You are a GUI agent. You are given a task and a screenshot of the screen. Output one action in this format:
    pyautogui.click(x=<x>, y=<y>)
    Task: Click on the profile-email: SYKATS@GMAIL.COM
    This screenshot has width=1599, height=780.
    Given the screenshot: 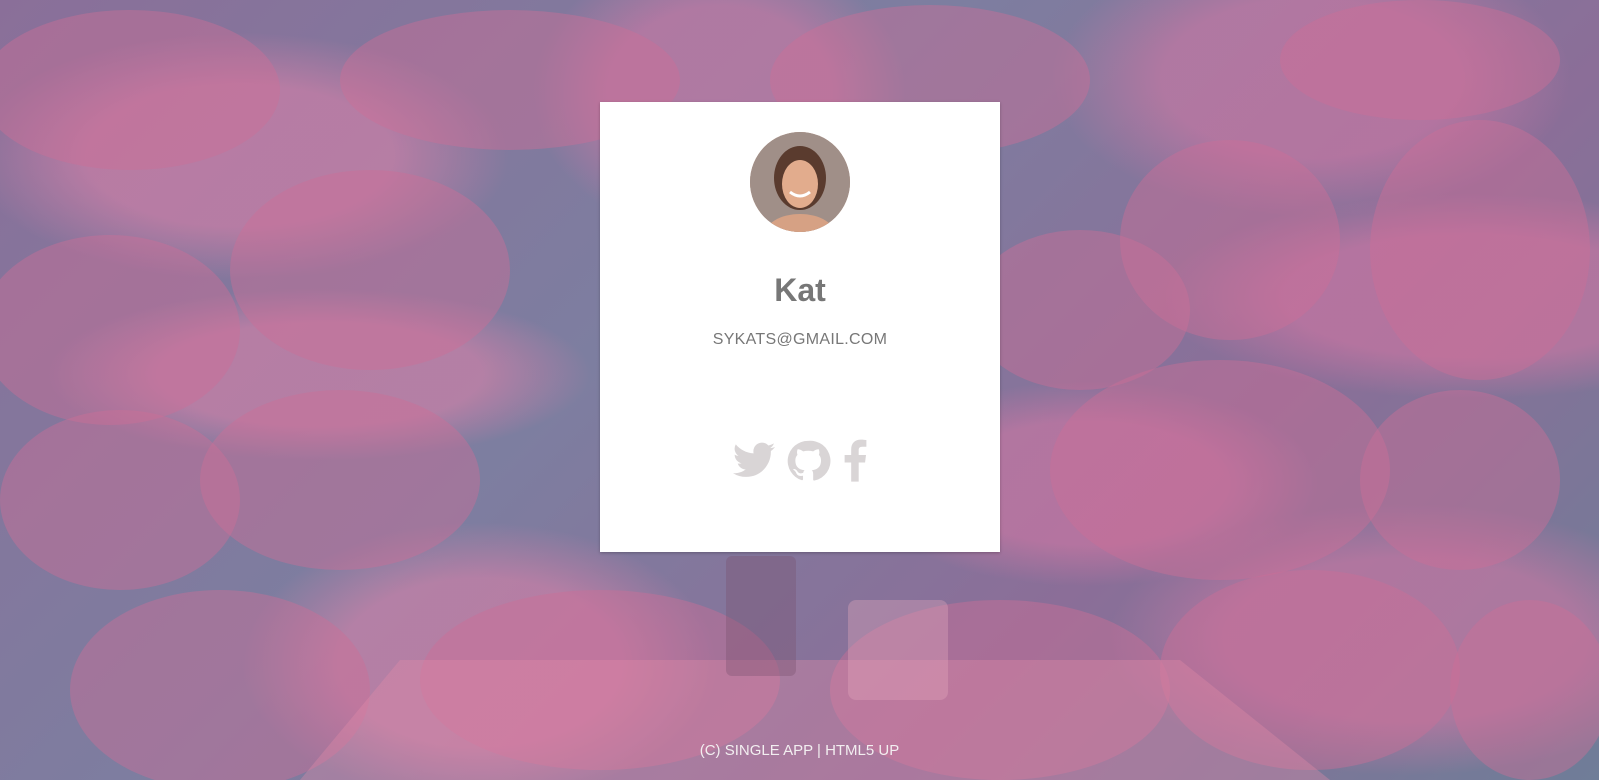 What is the action you would take?
    pyautogui.click(x=800, y=339)
    